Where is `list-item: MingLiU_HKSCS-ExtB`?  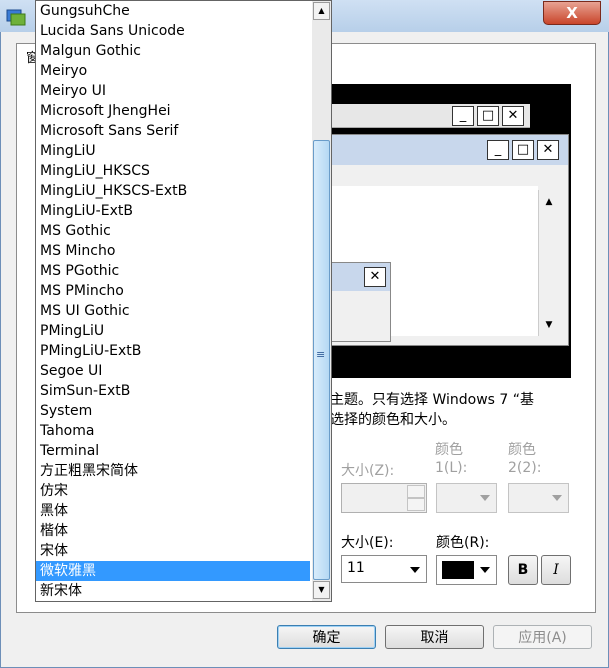
list-item: MingLiU_HKSCS-ExtB is located at coordinates (173, 191).